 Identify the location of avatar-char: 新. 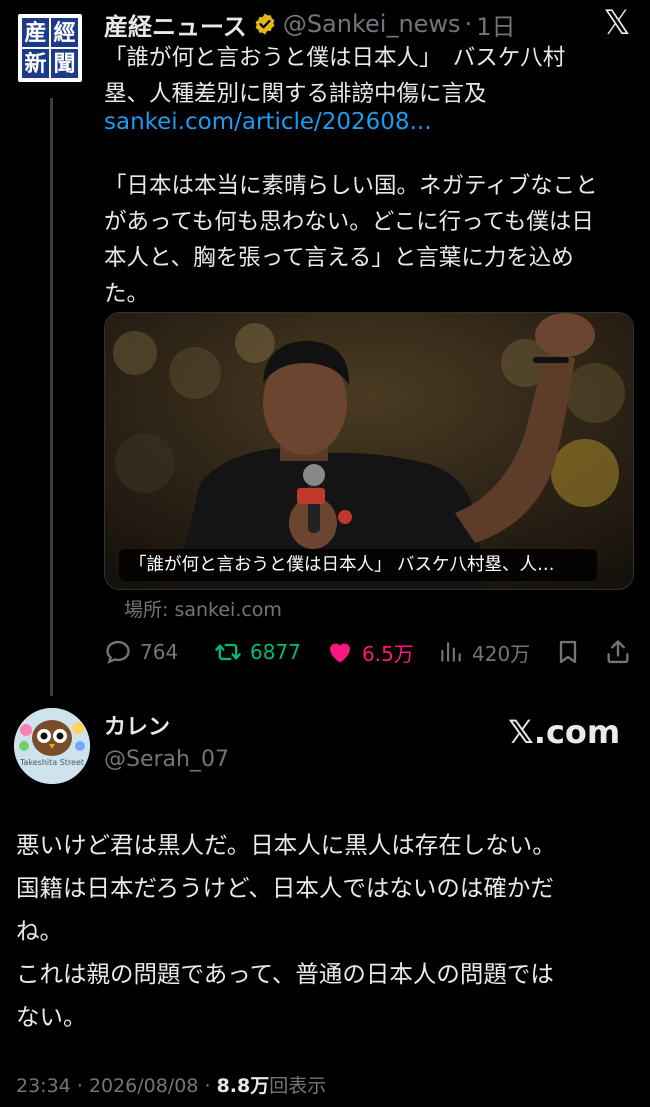
(35, 63).